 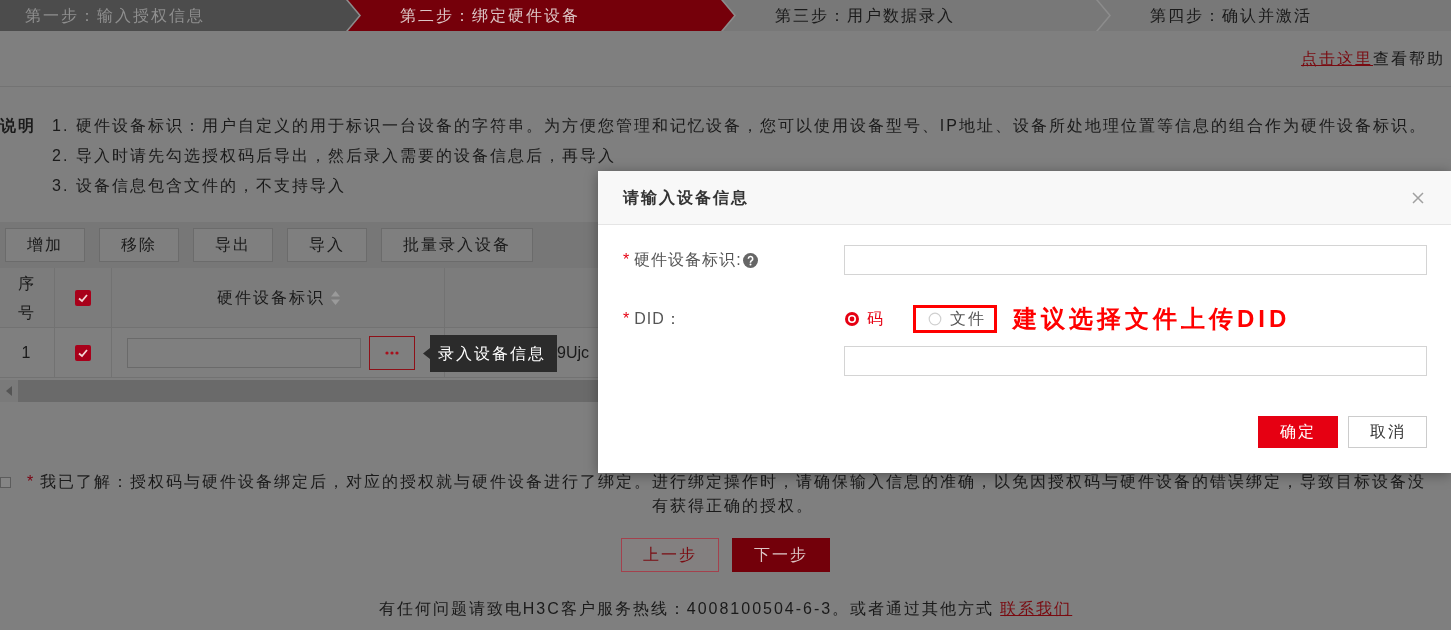 I want to click on progress-step: 第三步：用户数据录入, so click(x=916, y=15).